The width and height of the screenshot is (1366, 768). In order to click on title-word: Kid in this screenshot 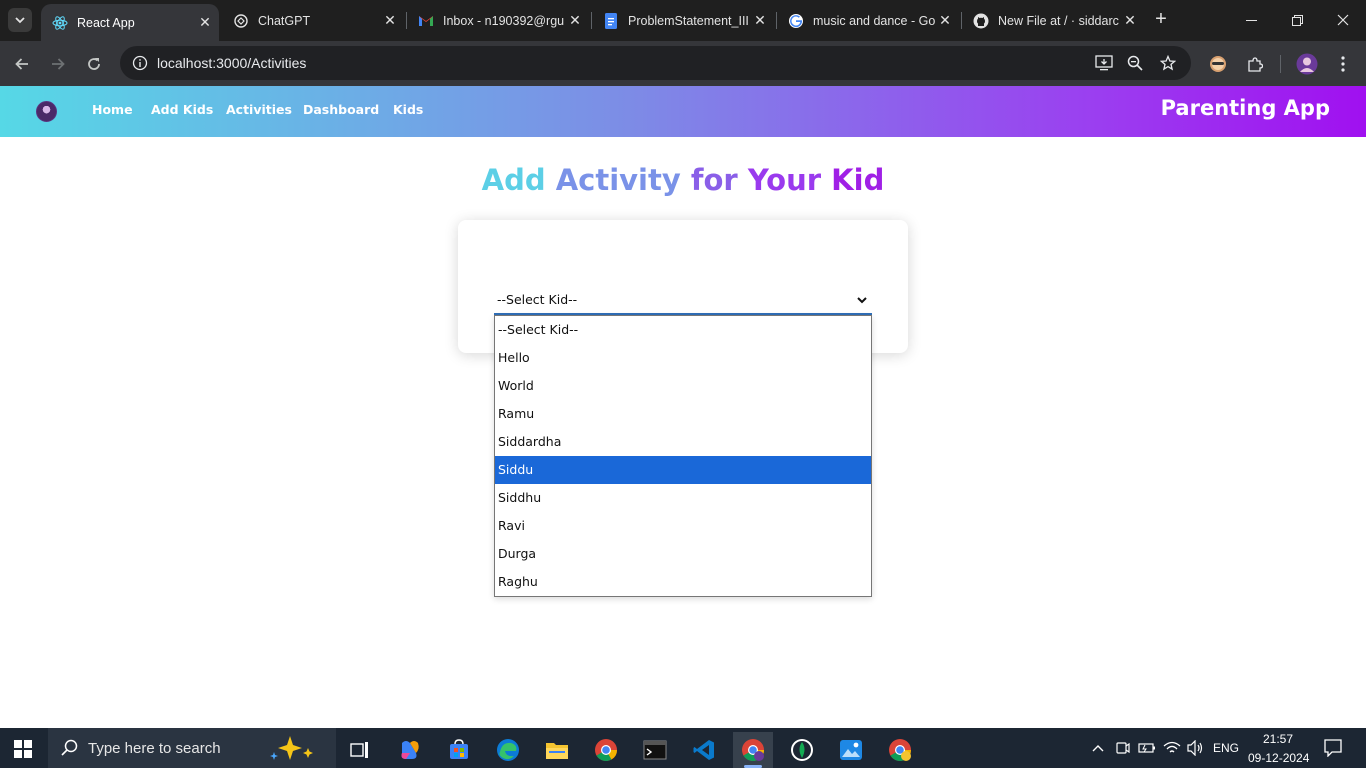, I will do `click(858, 180)`.